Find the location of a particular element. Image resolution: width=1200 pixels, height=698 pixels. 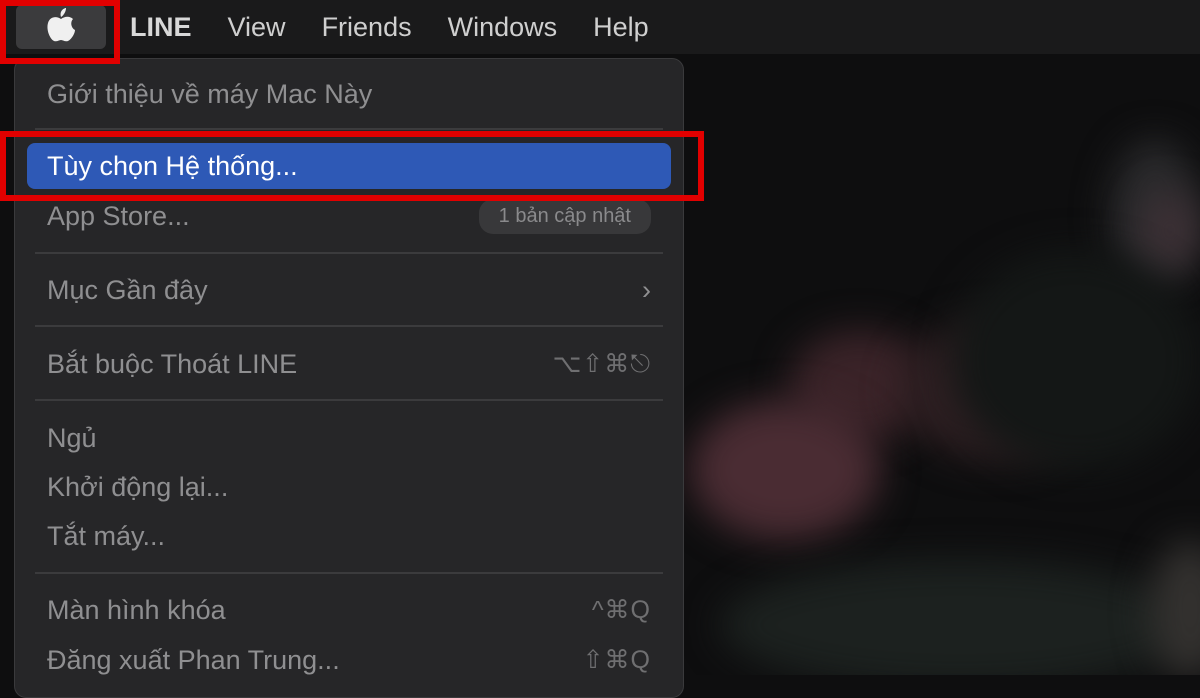

recent-items-label: Mục Gần đây is located at coordinates (127, 289).